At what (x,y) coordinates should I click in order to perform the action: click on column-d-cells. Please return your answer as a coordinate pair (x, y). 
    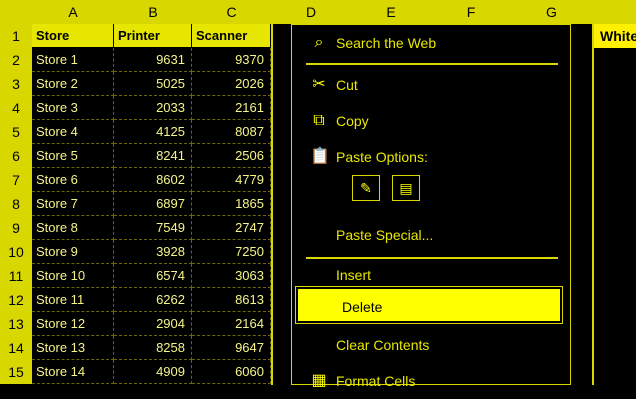
    Looking at the image, I should click on (282, 204).